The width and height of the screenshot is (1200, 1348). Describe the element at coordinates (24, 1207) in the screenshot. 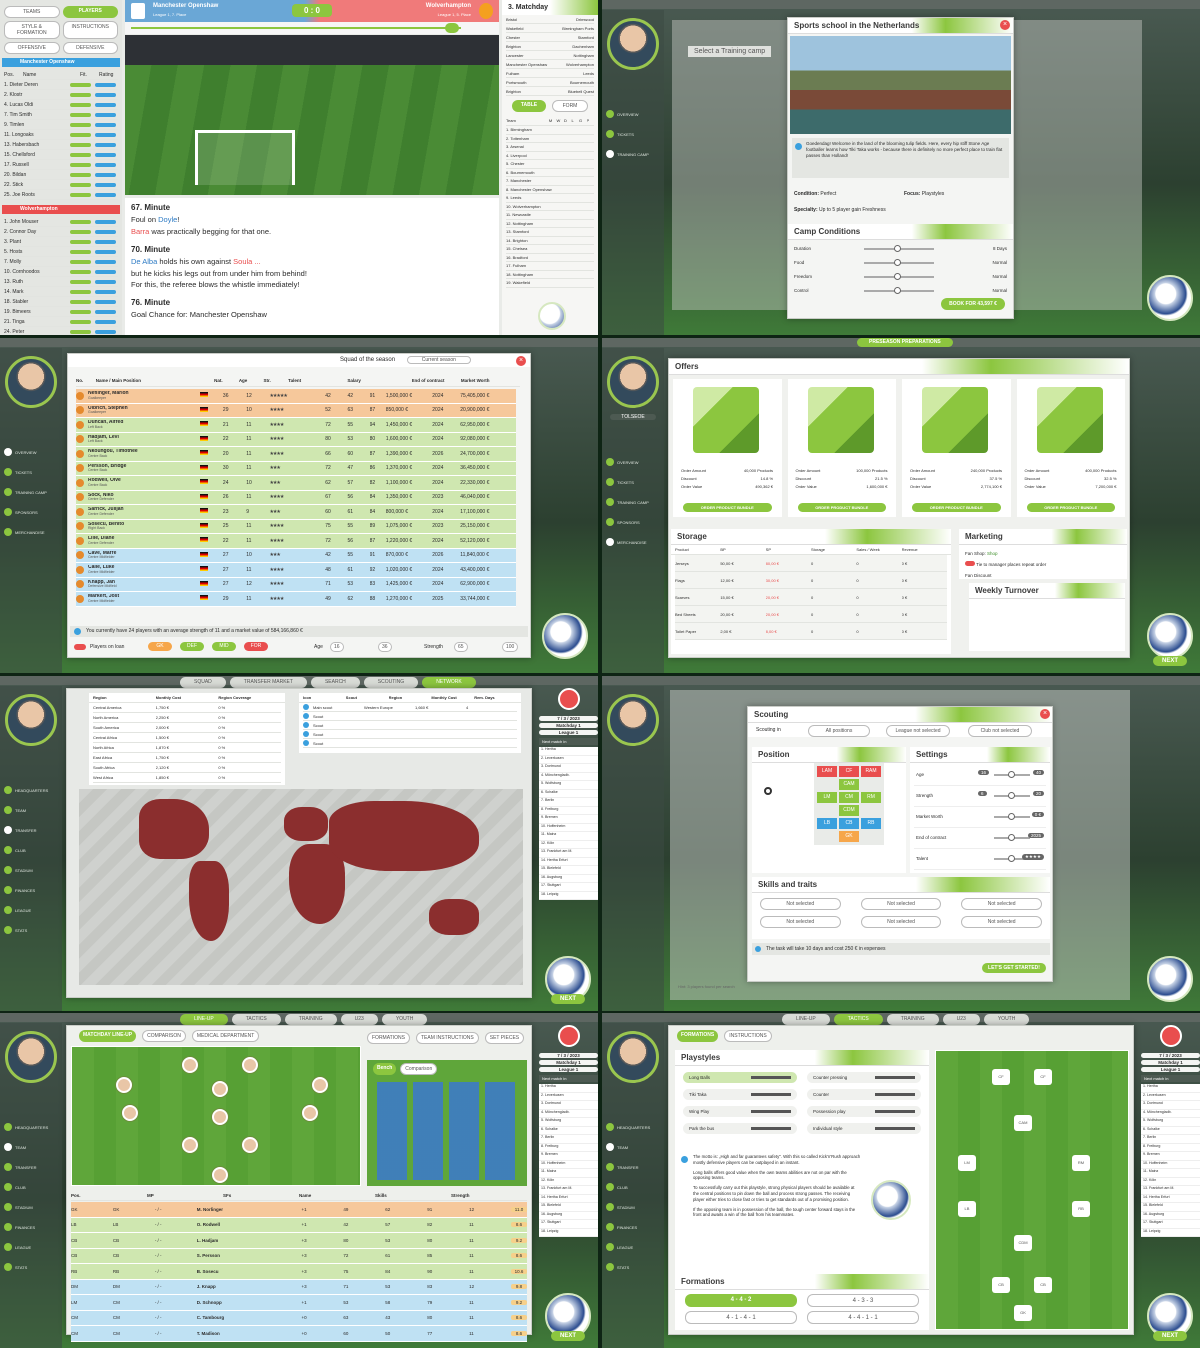

I see `nav-item-stadium: STADIUM` at that location.